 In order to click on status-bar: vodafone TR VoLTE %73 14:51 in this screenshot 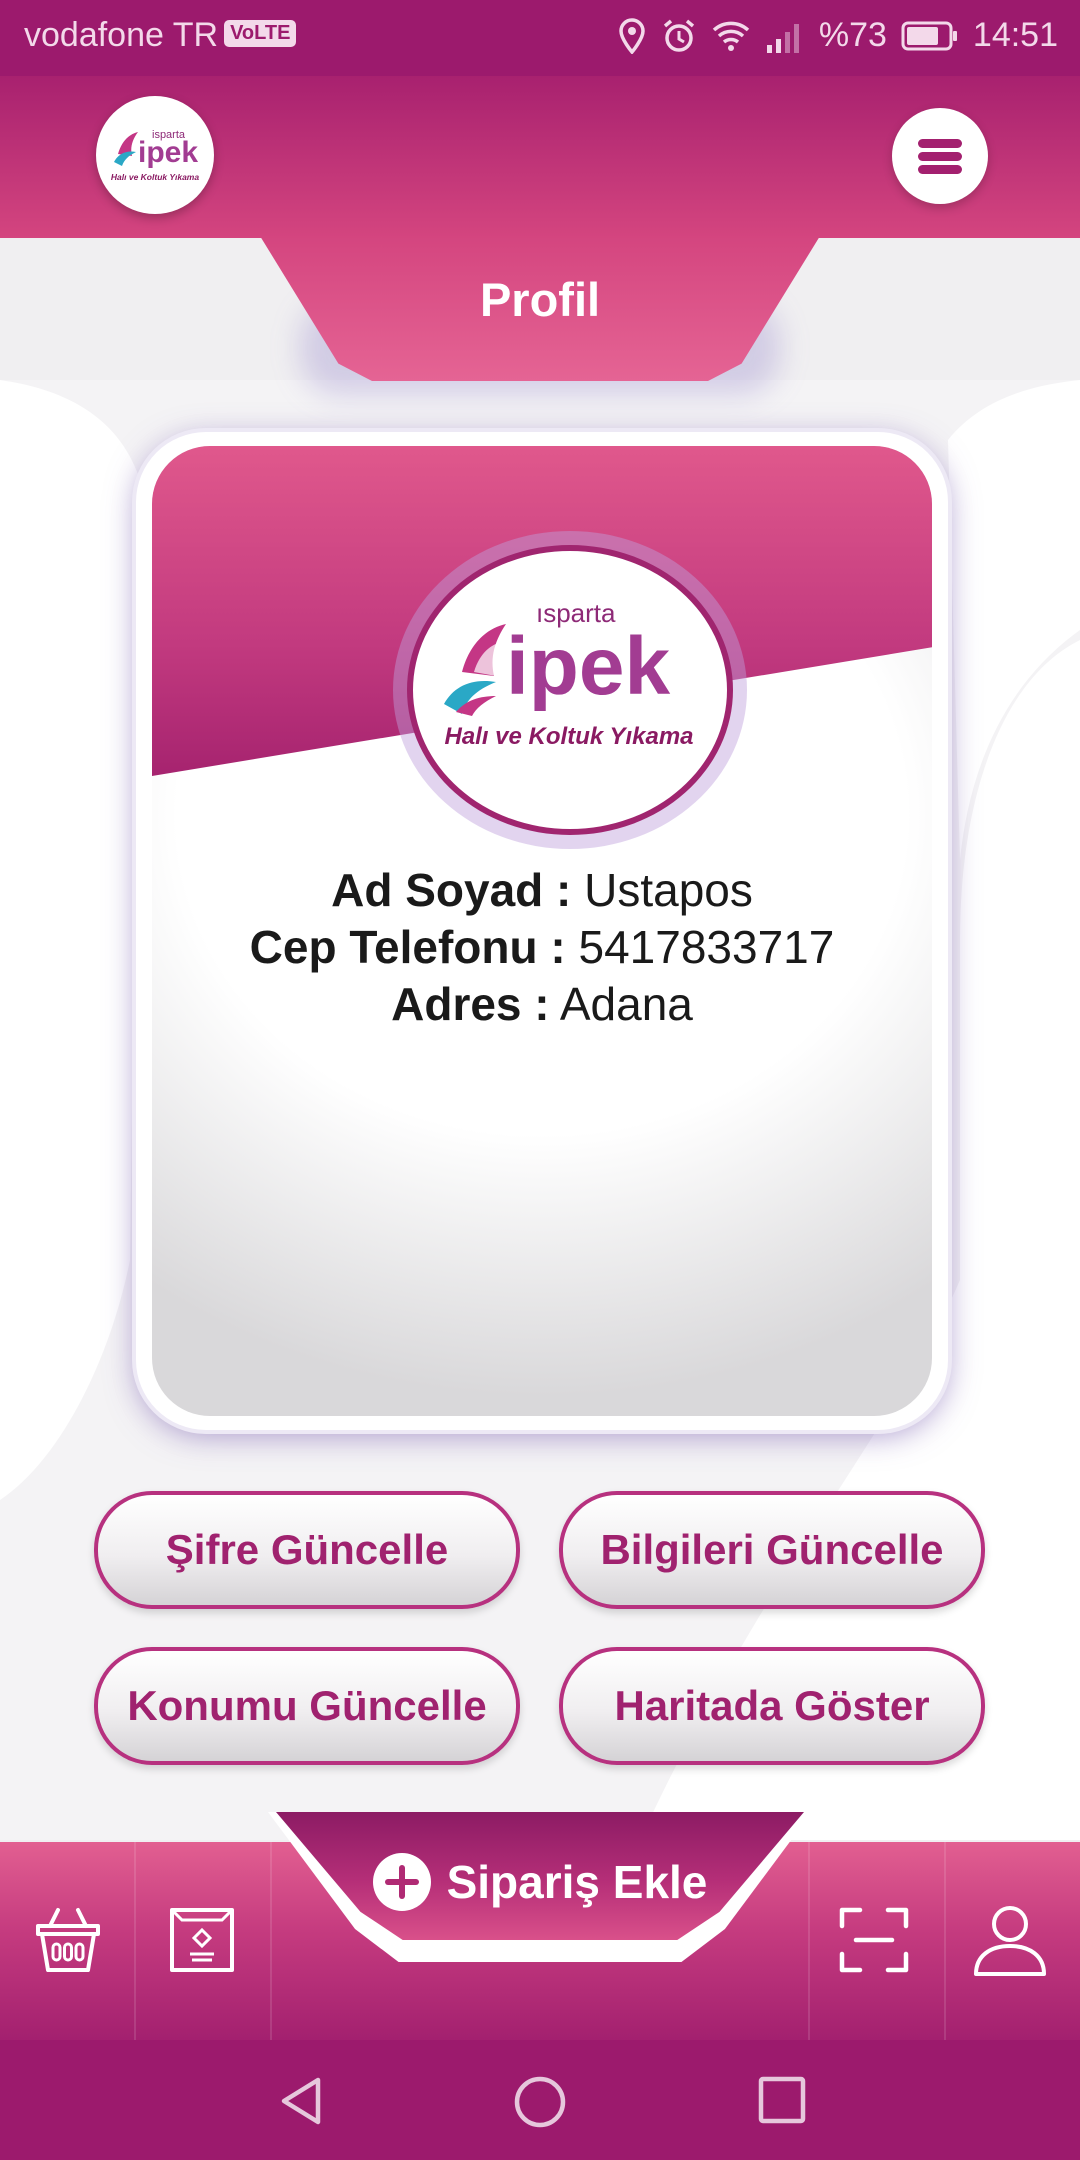, I will do `click(540, 38)`.